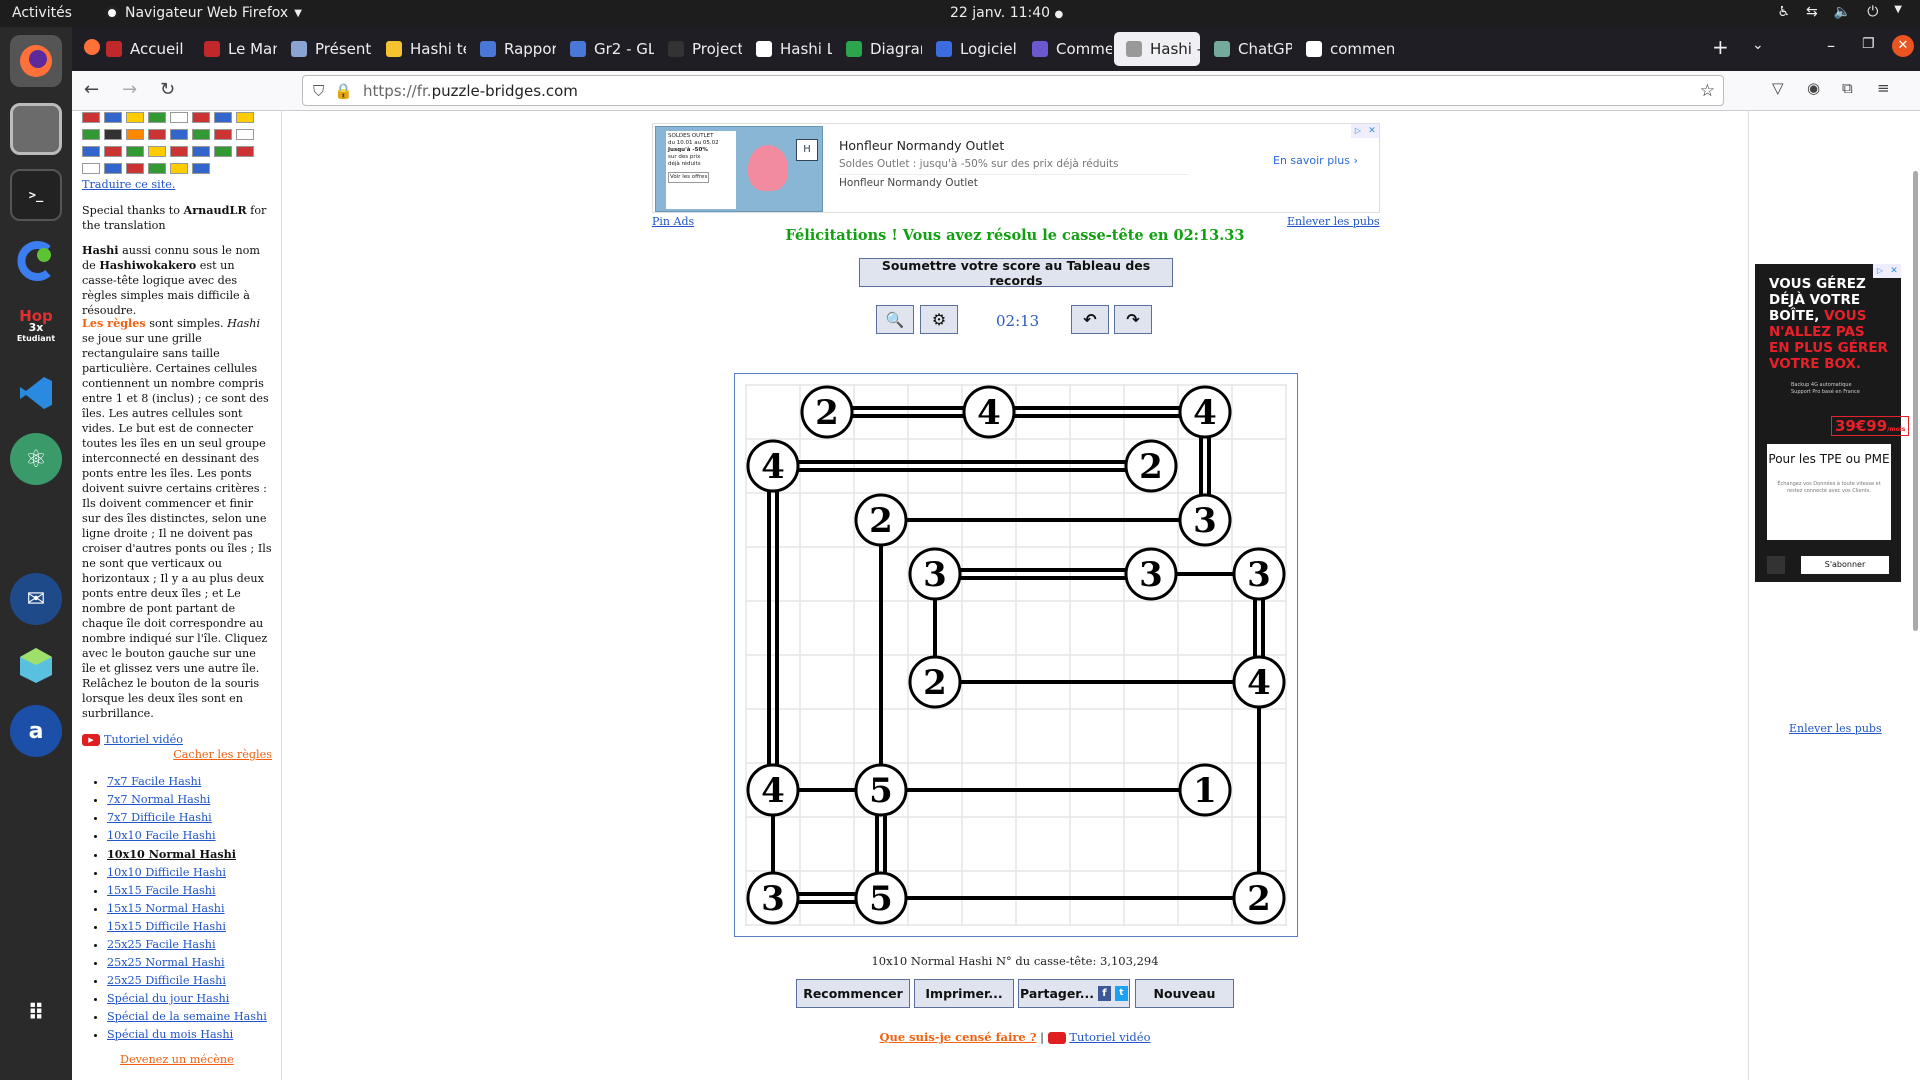 The width and height of the screenshot is (1920, 1080). I want to click on minimize-button: –, so click(1831, 45).